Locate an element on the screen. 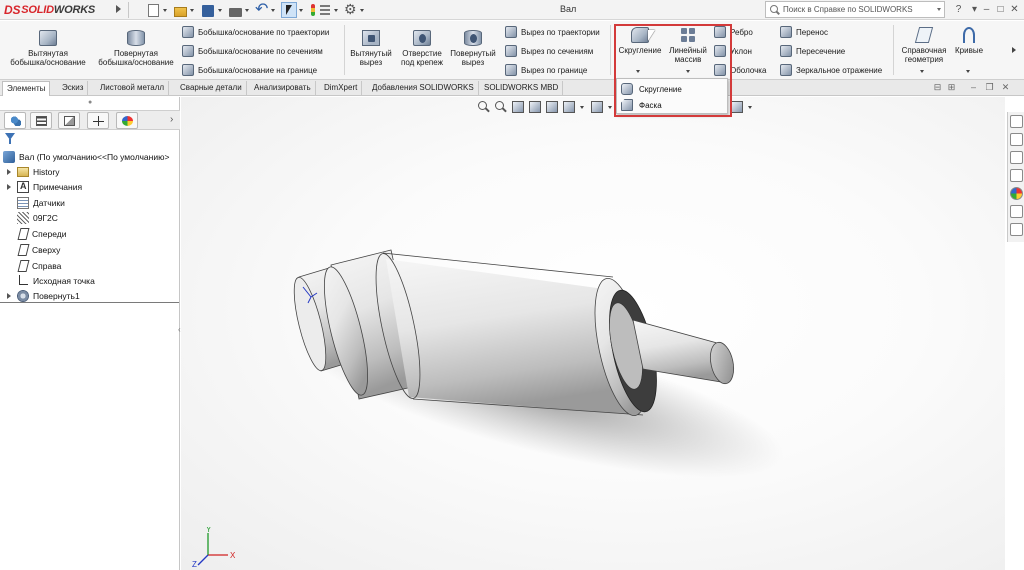  hole-wizard-button: Отверстие под крепеж is located at coordinates (422, 48).